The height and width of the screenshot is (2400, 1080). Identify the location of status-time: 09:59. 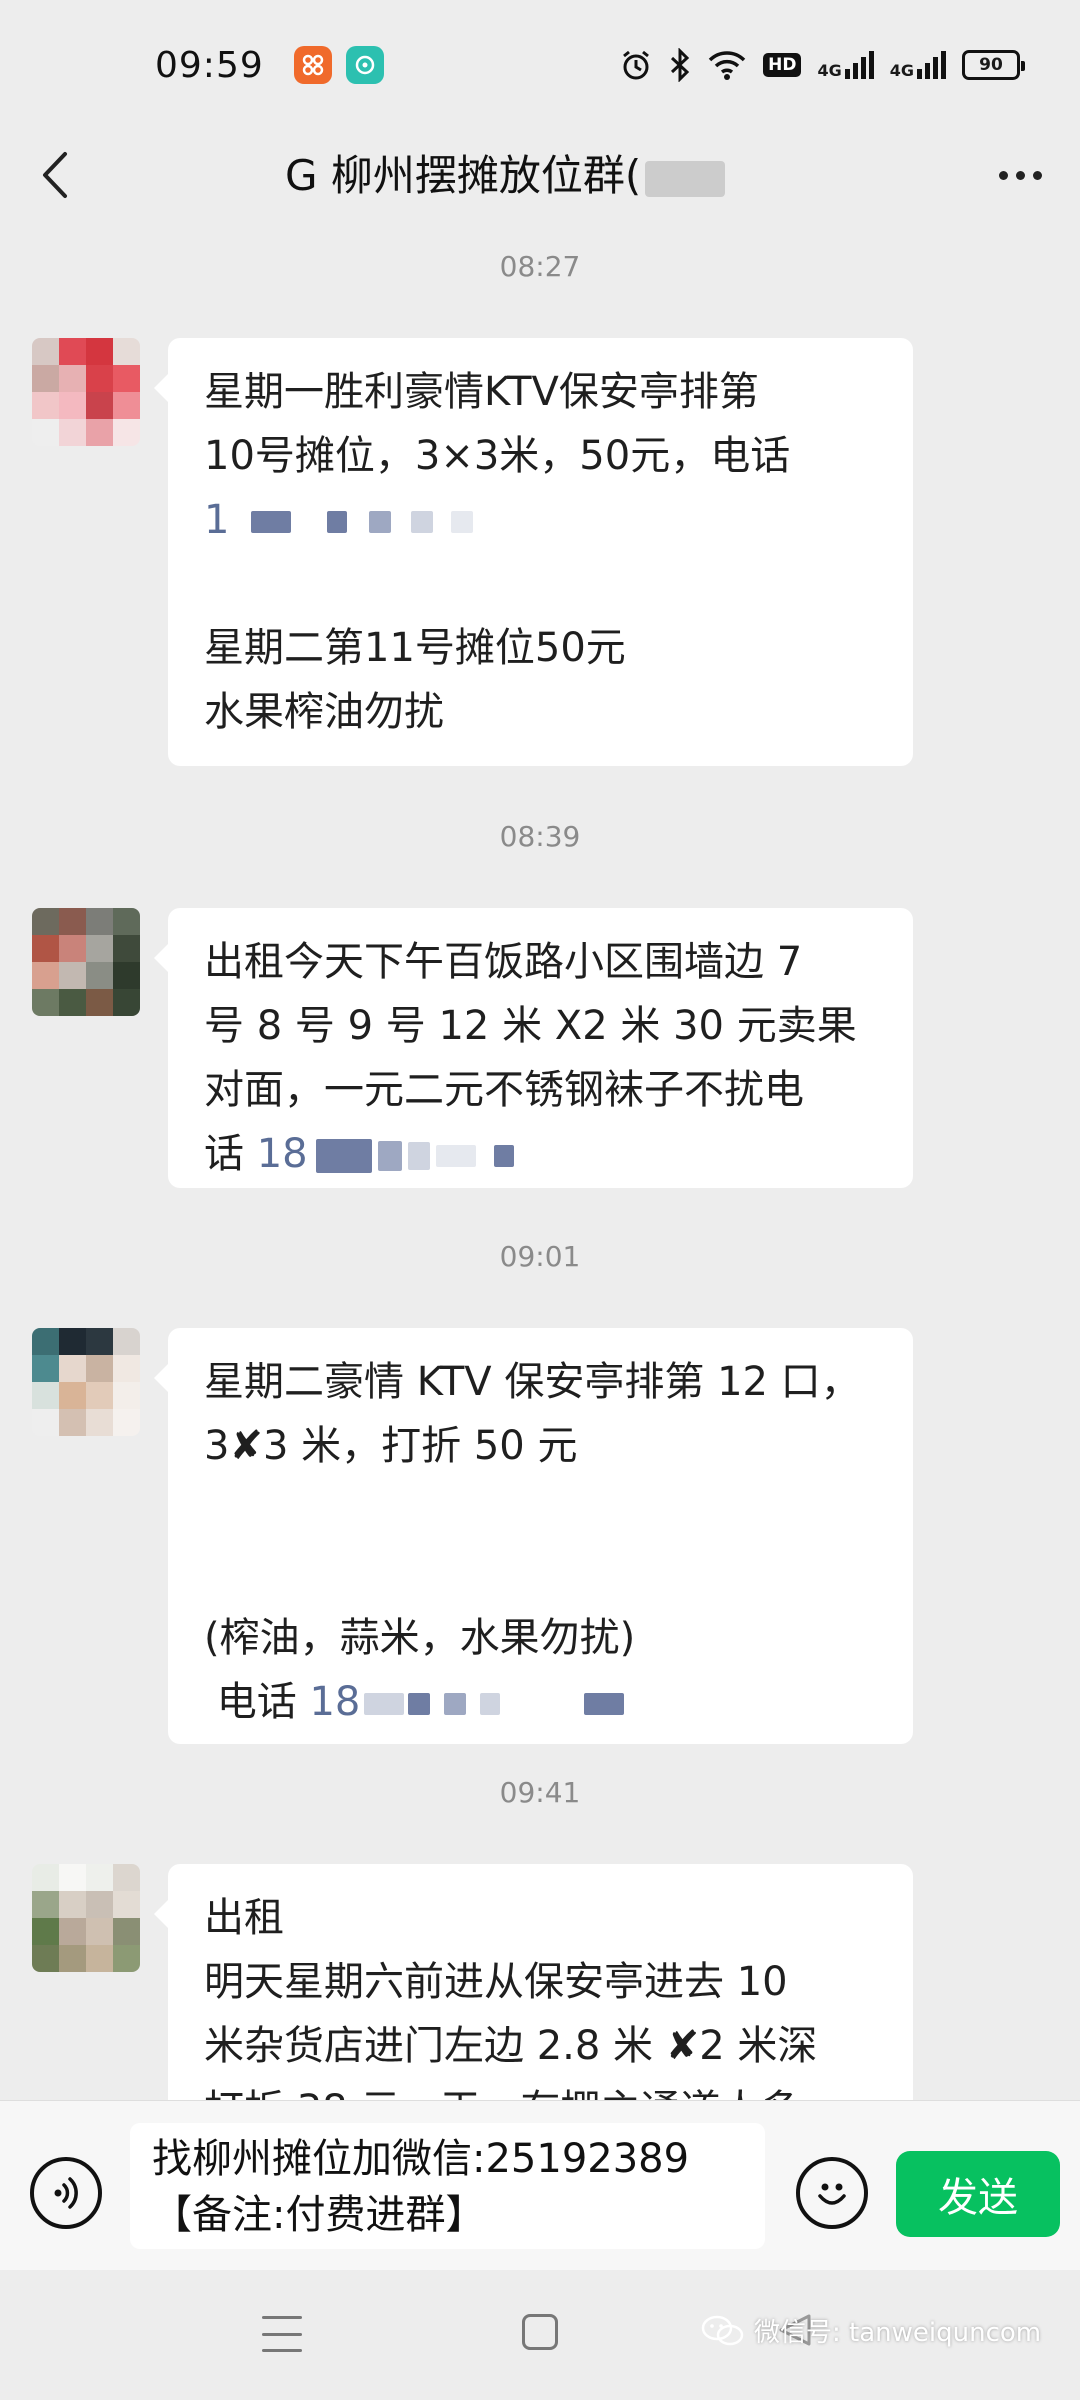
(209, 65).